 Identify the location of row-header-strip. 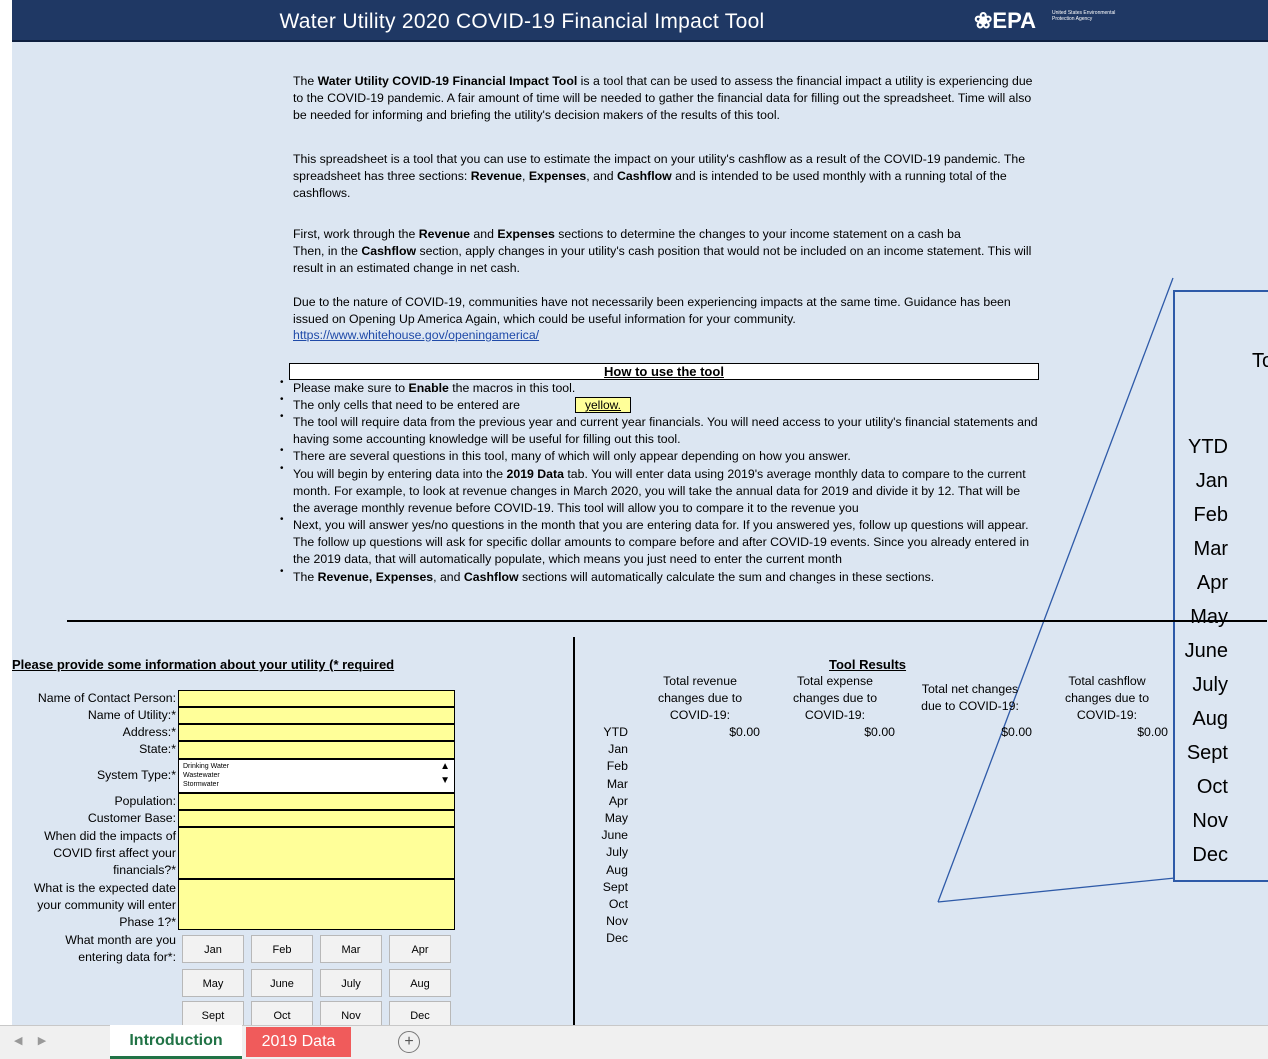
(6, 515).